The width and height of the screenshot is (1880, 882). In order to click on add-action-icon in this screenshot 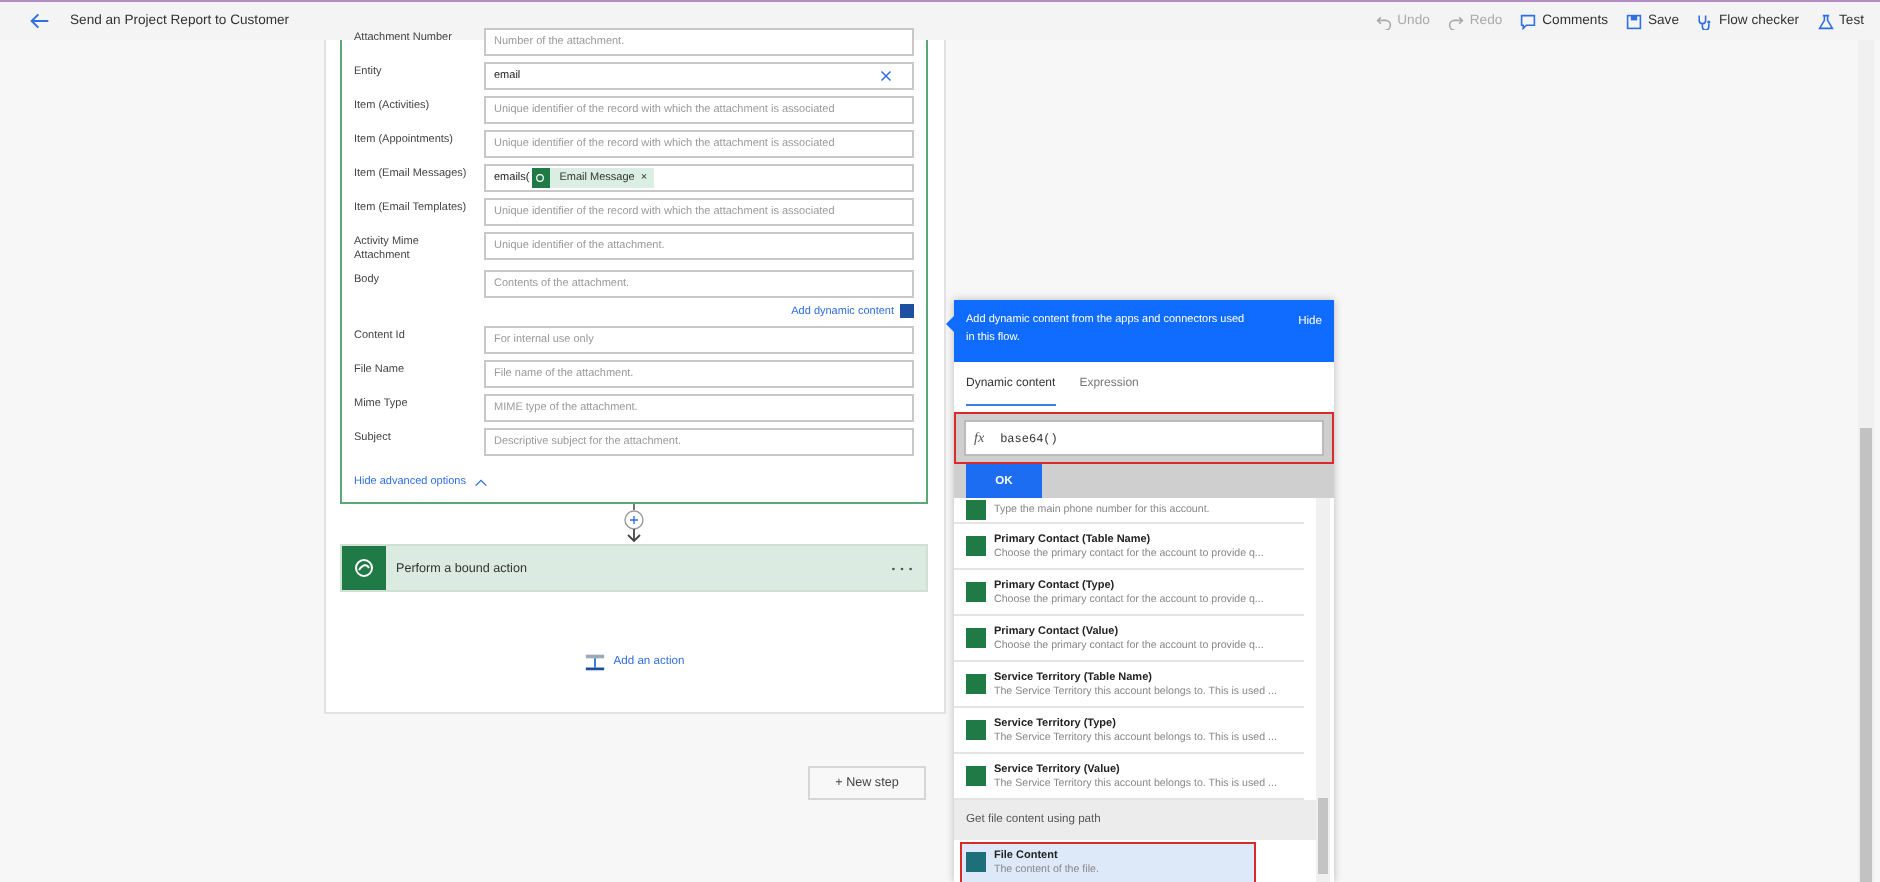, I will do `click(594, 662)`.